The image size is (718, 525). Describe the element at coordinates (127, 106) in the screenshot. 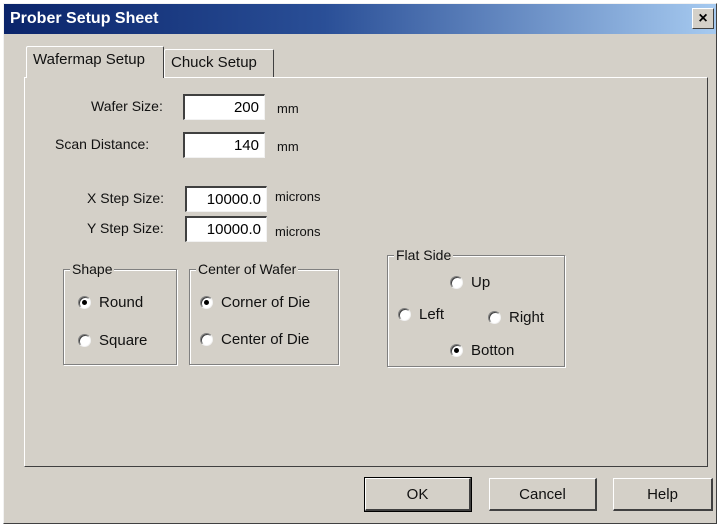

I see `wafer-size-label: Wafer Size:` at that location.